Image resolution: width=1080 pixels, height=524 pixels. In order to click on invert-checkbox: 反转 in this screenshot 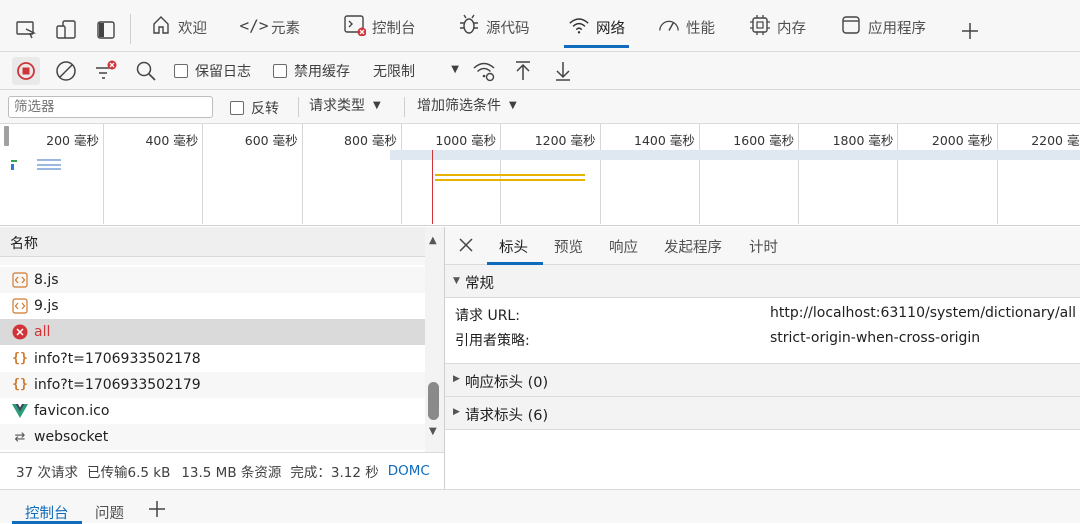, I will do `click(254, 108)`.